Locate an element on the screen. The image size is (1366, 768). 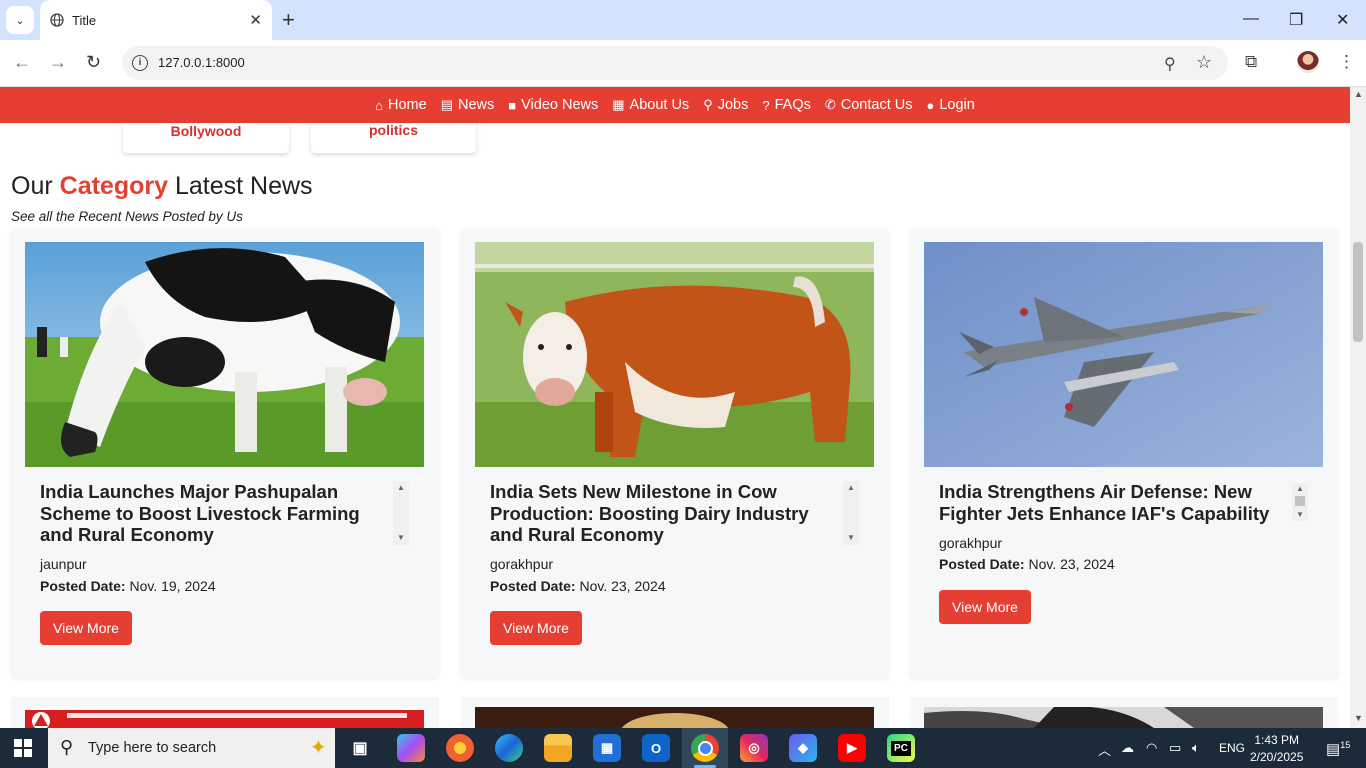
site-info-icon: i is located at coordinates (140, 63).